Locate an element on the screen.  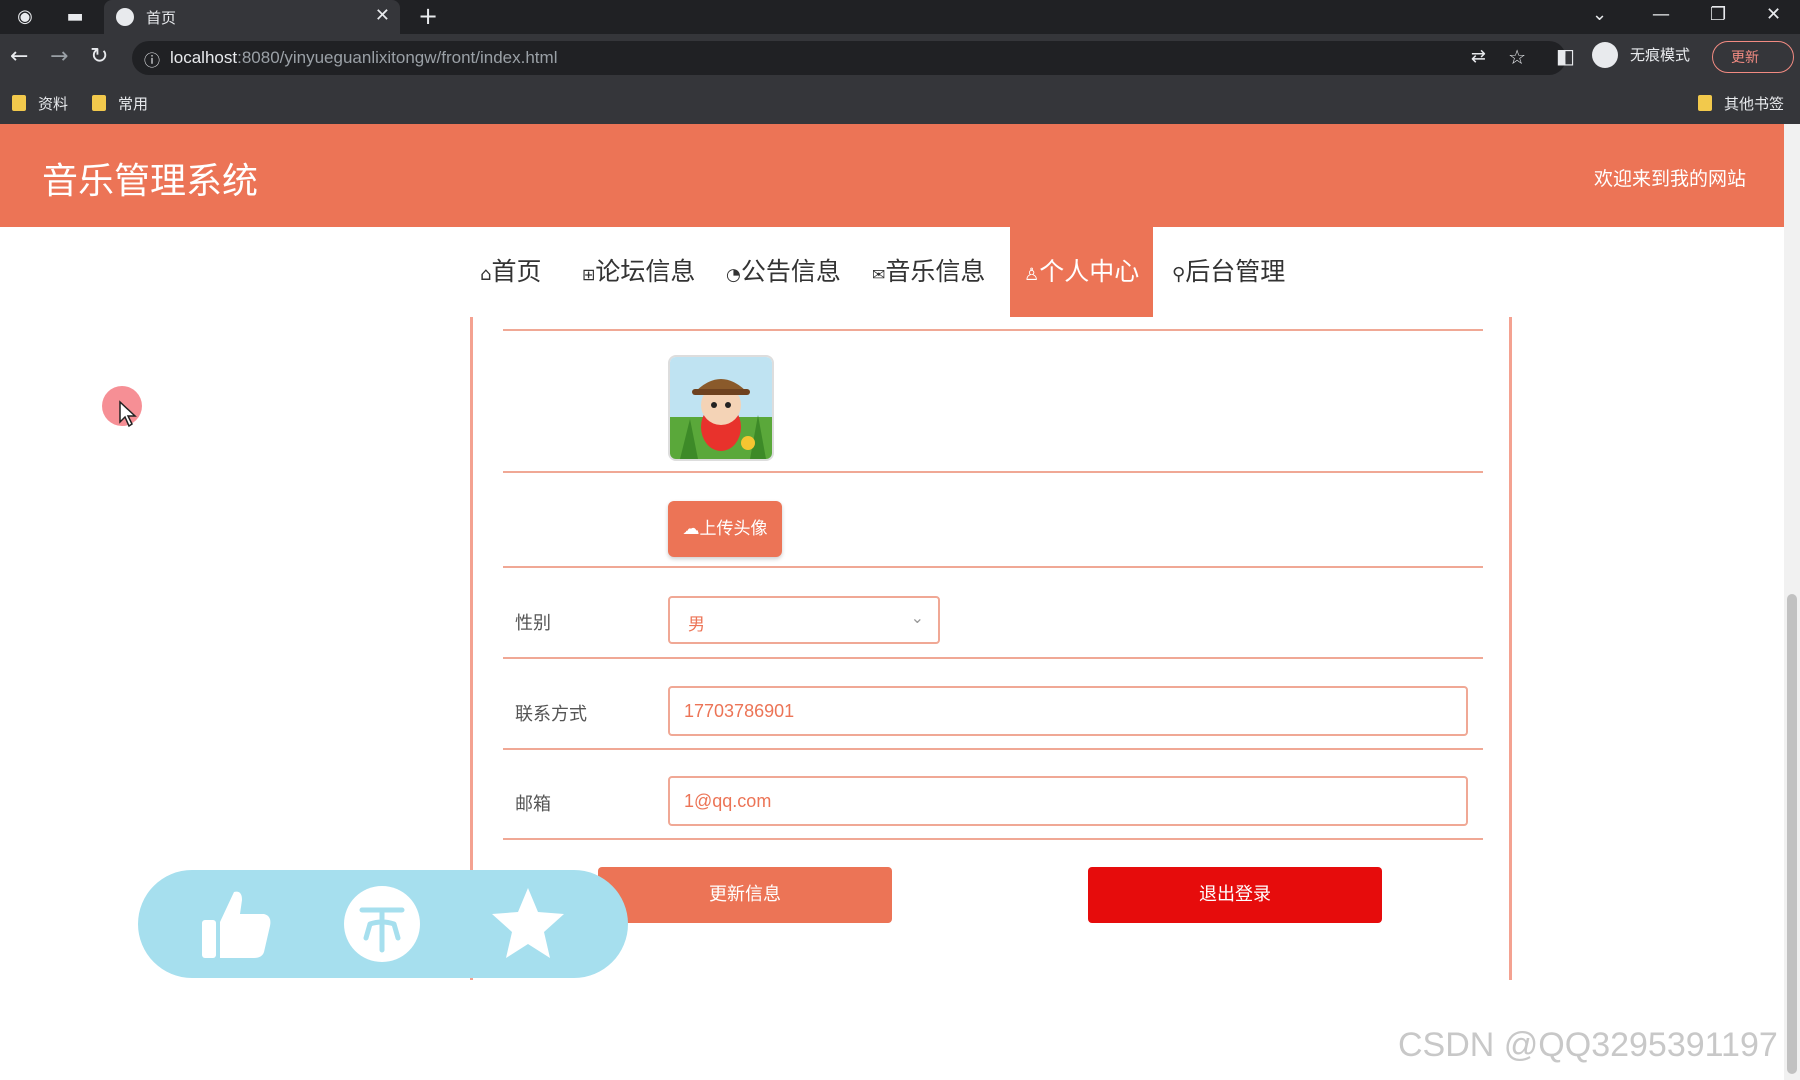
nav-label: 后台管理 is located at coordinates (1235, 271).